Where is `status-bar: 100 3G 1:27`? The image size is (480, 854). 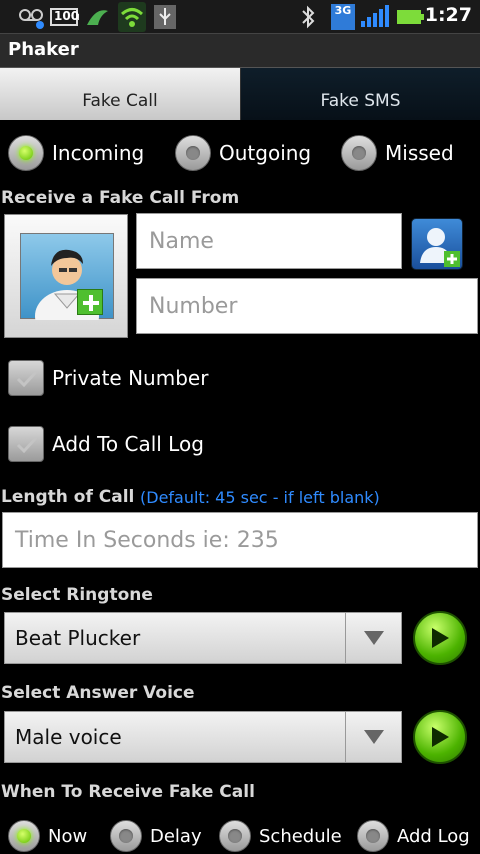
status-bar: 100 3G 1:27 is located at coordinates (240, 17).